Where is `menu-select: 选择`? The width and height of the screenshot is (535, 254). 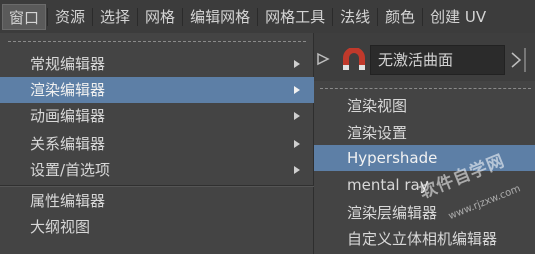 menu-select: 选择 is located at coordinates (115, 17).